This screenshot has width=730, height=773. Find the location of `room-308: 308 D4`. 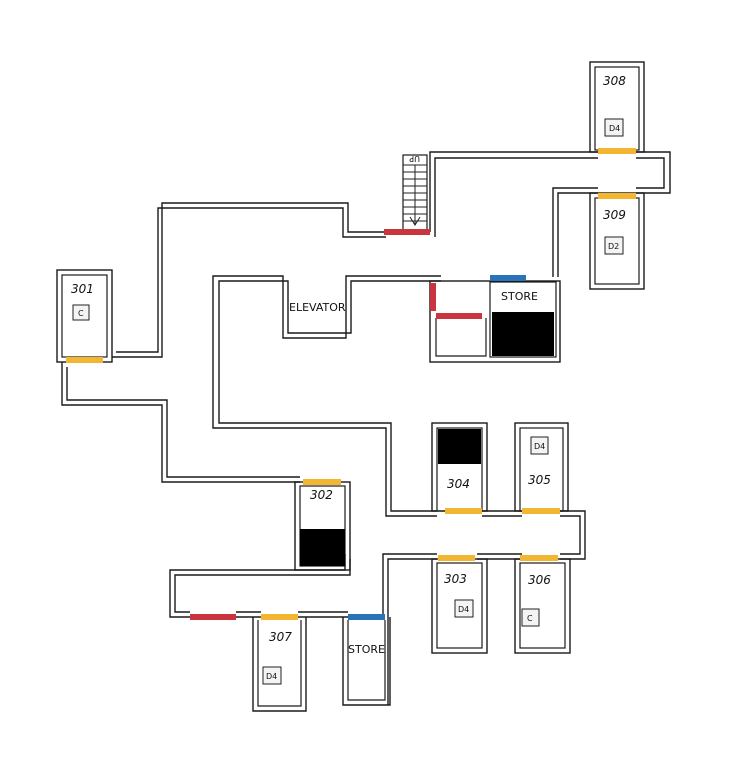

room-308: 308 D4 is located at coordinates (617, 107).